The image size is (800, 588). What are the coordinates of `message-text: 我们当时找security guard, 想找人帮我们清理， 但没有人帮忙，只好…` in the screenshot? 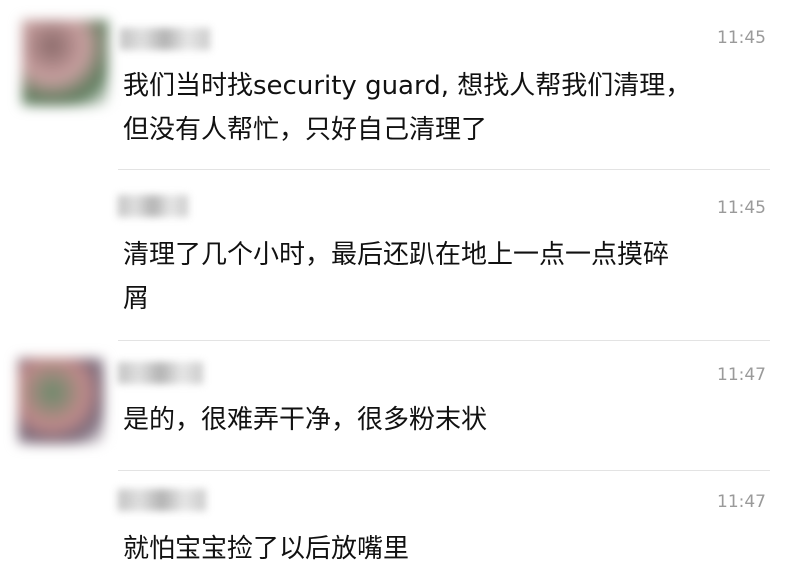 It's located at (407, 108).